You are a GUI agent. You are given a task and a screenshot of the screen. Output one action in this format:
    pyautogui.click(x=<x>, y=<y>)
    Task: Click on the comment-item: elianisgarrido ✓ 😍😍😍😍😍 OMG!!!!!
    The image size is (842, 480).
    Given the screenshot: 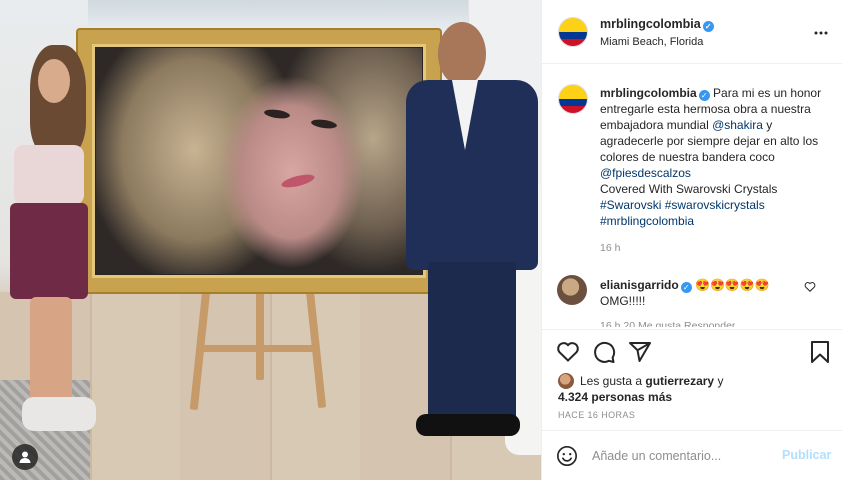 What is the action you would take?
    pyautogui.click(x=705, y=293)
    